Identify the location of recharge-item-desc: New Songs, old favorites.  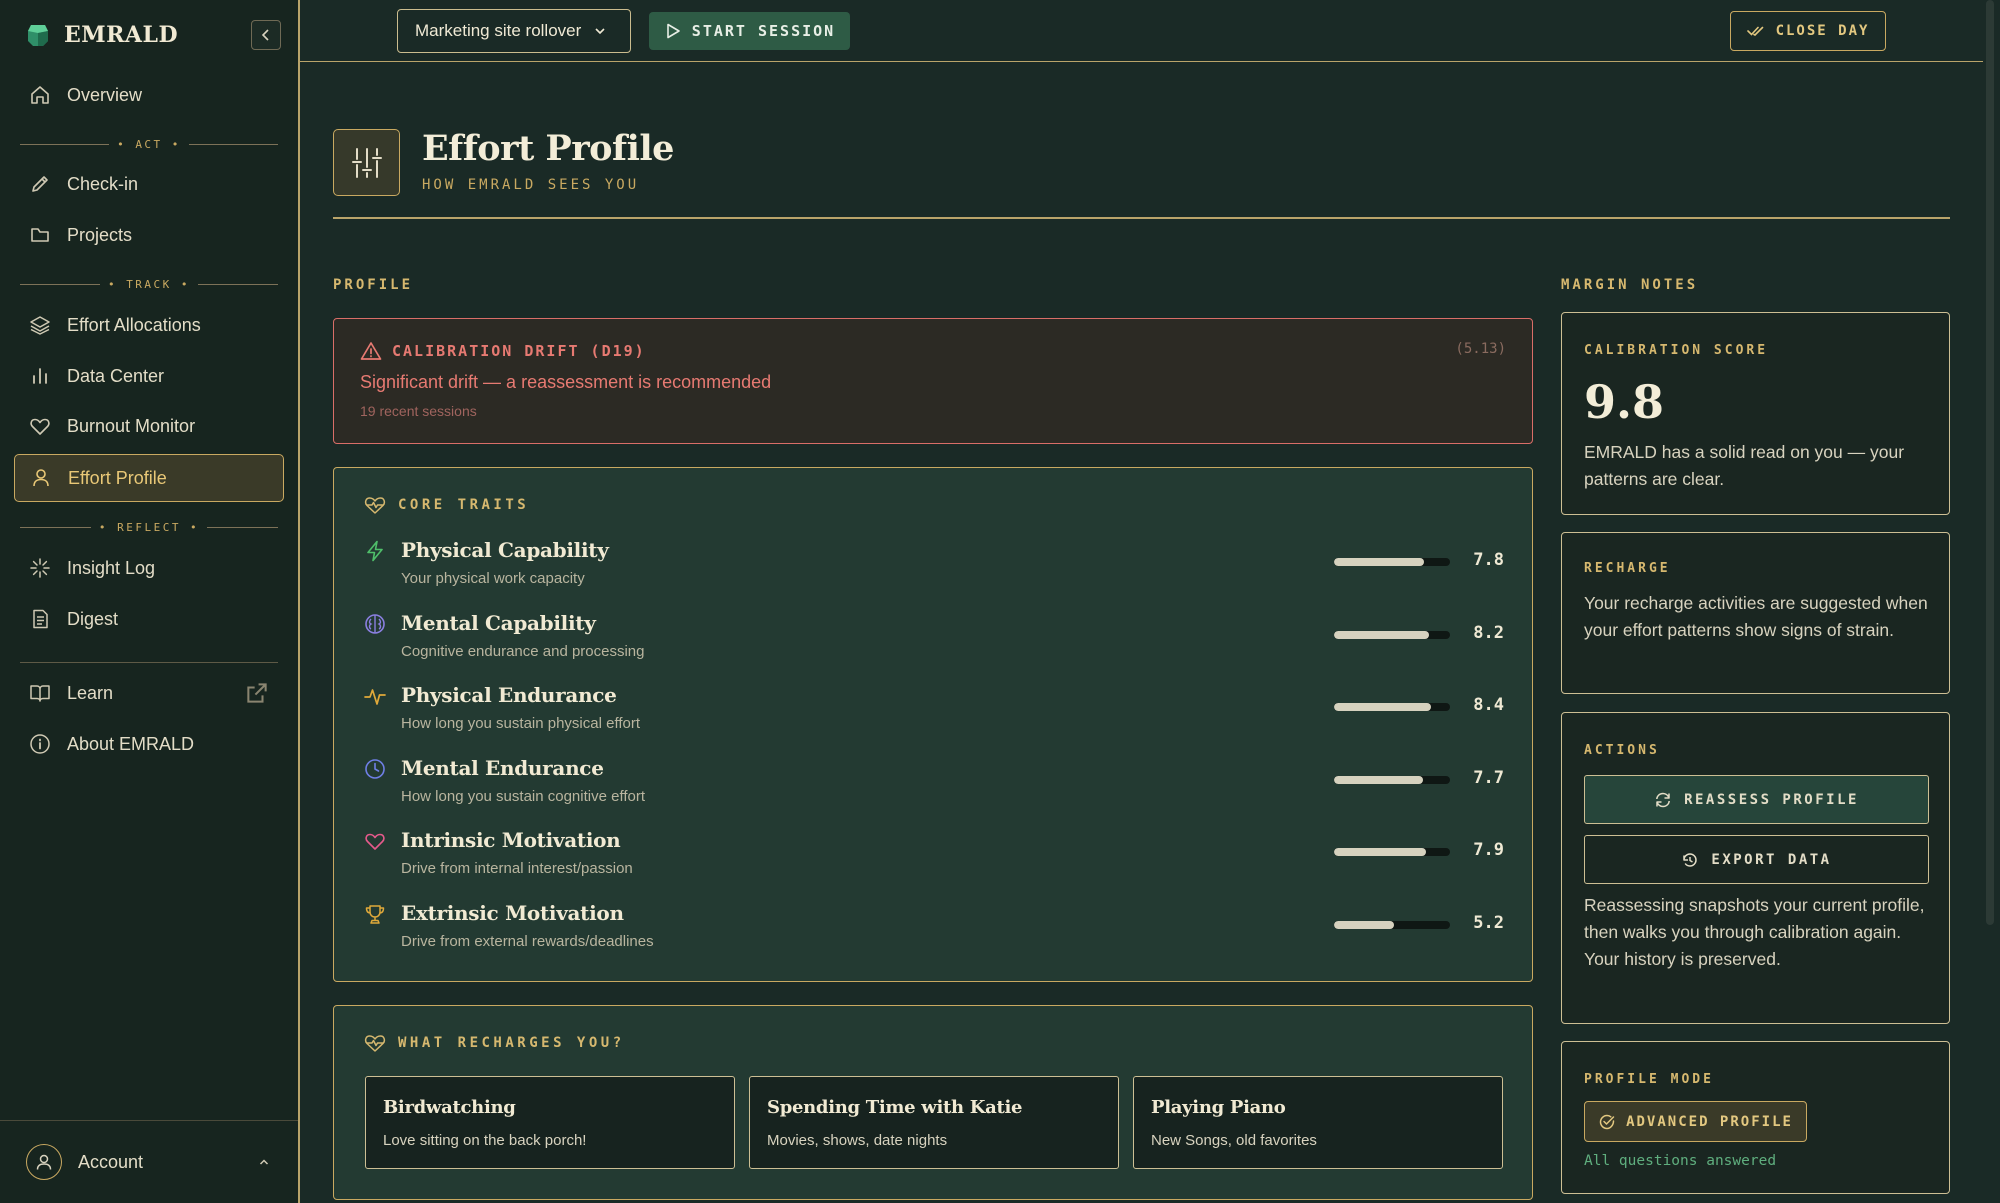
(1234, 1140).